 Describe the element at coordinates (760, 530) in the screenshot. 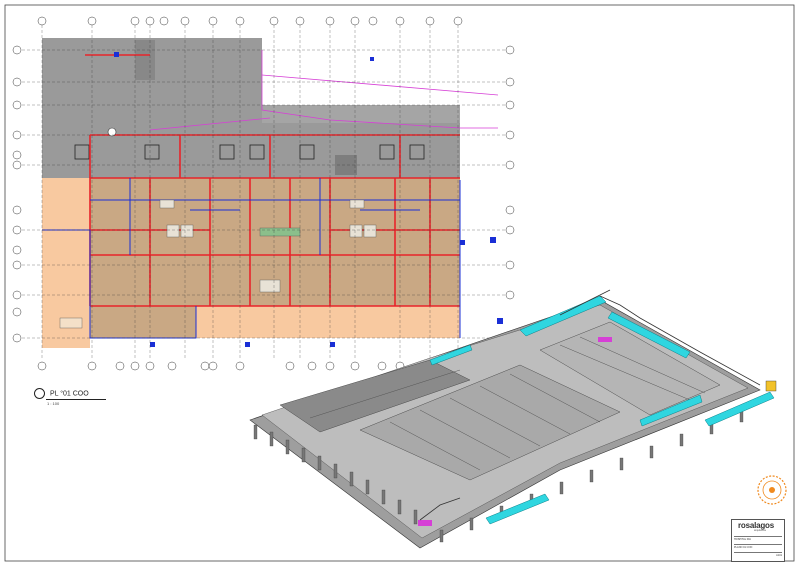

I see `company-subtitle: arquitetura` at that location.